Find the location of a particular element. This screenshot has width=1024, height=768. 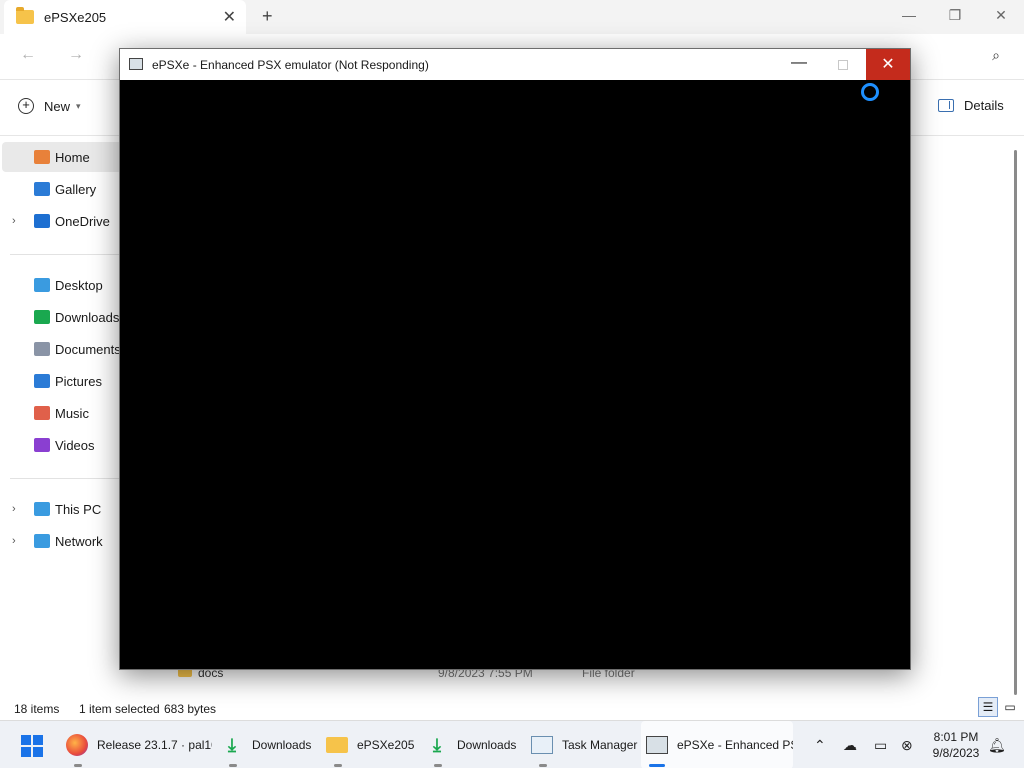

active-indicator is located at coordinates (657, 765).